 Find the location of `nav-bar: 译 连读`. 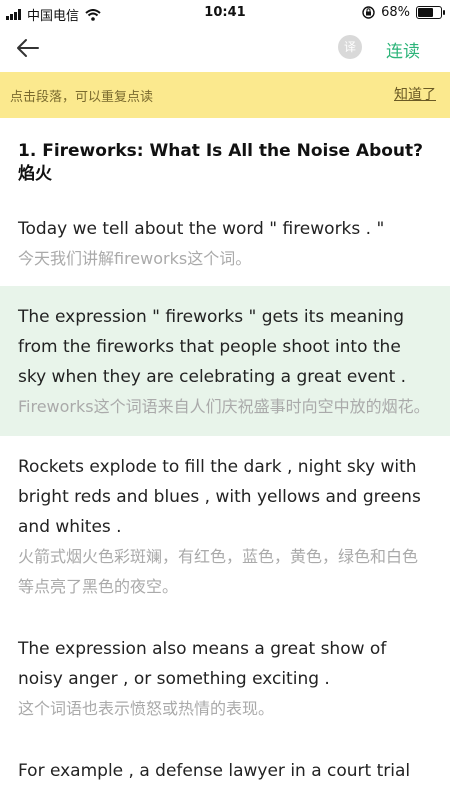

nav-bar: 译 连读 is located at coordinates (225, 48).